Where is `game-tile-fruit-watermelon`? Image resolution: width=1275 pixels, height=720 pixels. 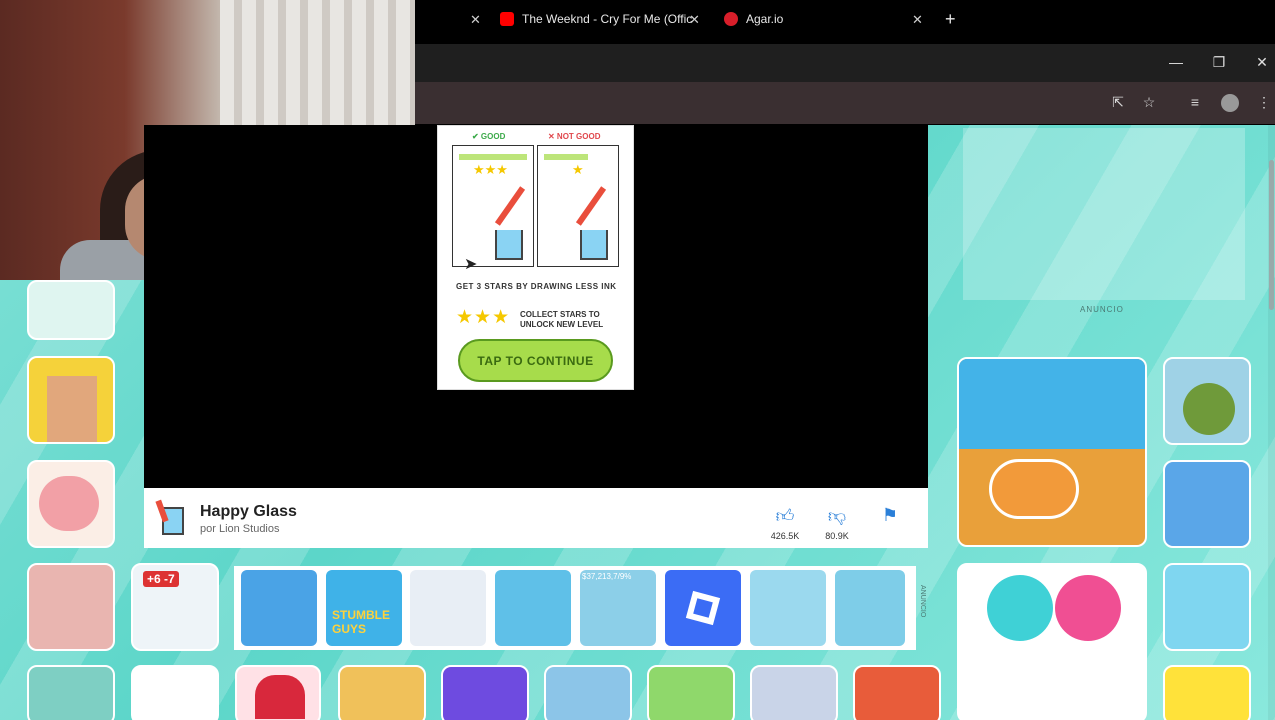
game-tile-fruit-watermelon is located at coordinates (1207, 401).